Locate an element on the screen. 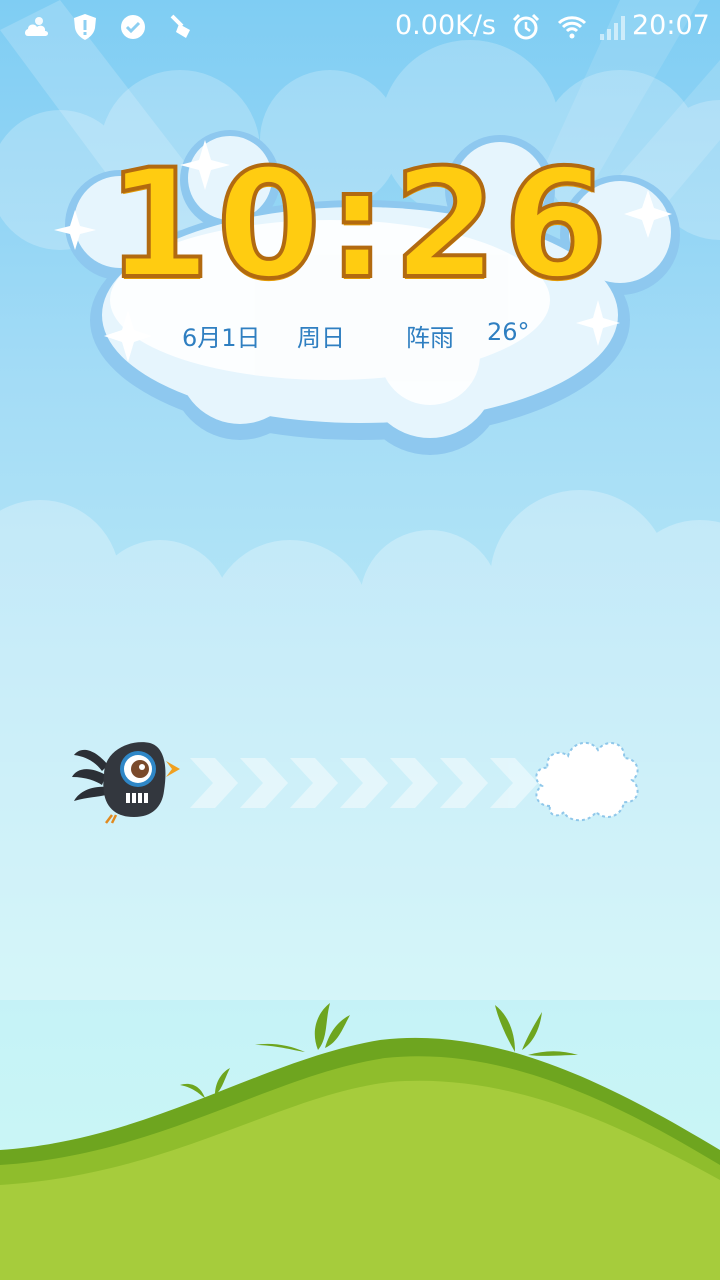  network-speed: 0.00K/s is located at coordinates (445, 25).